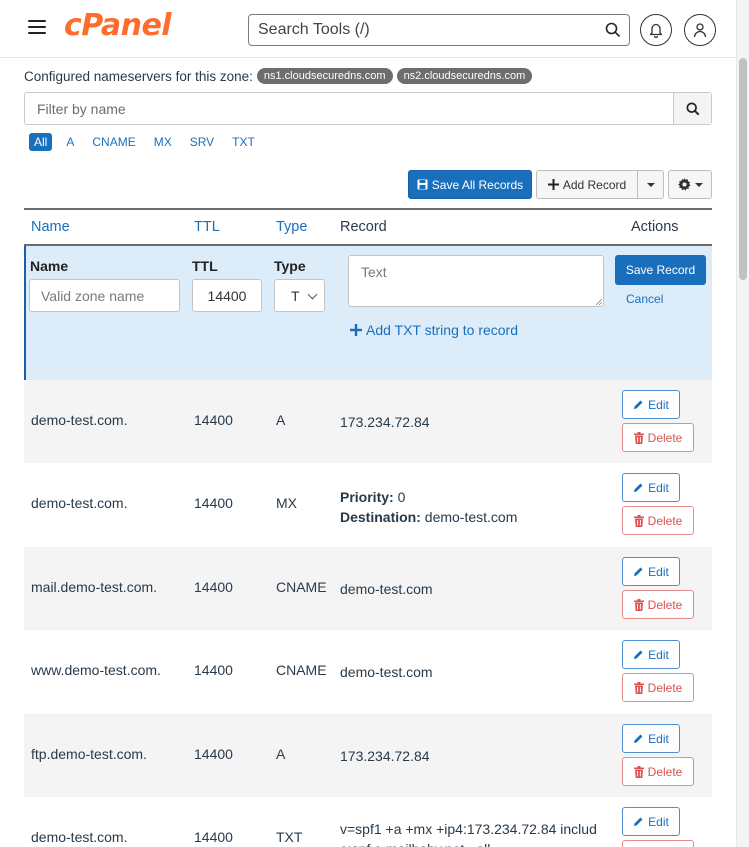  I want to click on filter-search-button, so click(692, 108).